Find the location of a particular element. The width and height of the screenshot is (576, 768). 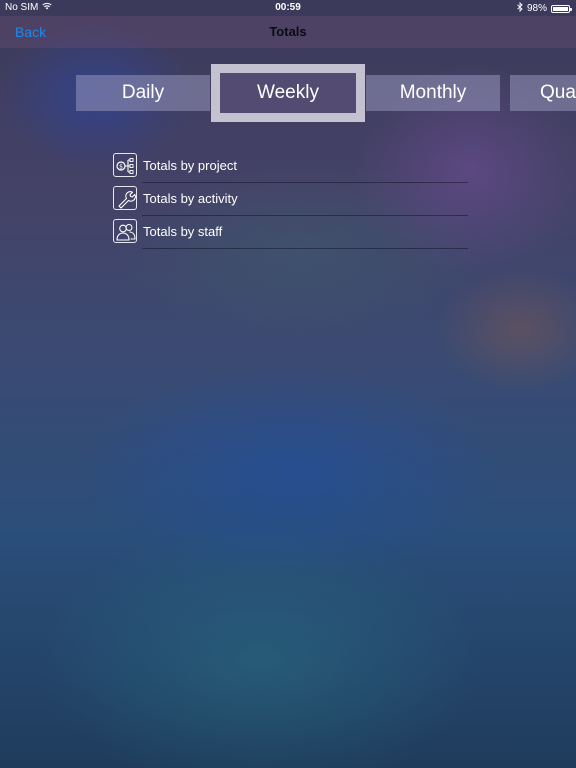

staff-people-icon is located at coordinates (125, 231).